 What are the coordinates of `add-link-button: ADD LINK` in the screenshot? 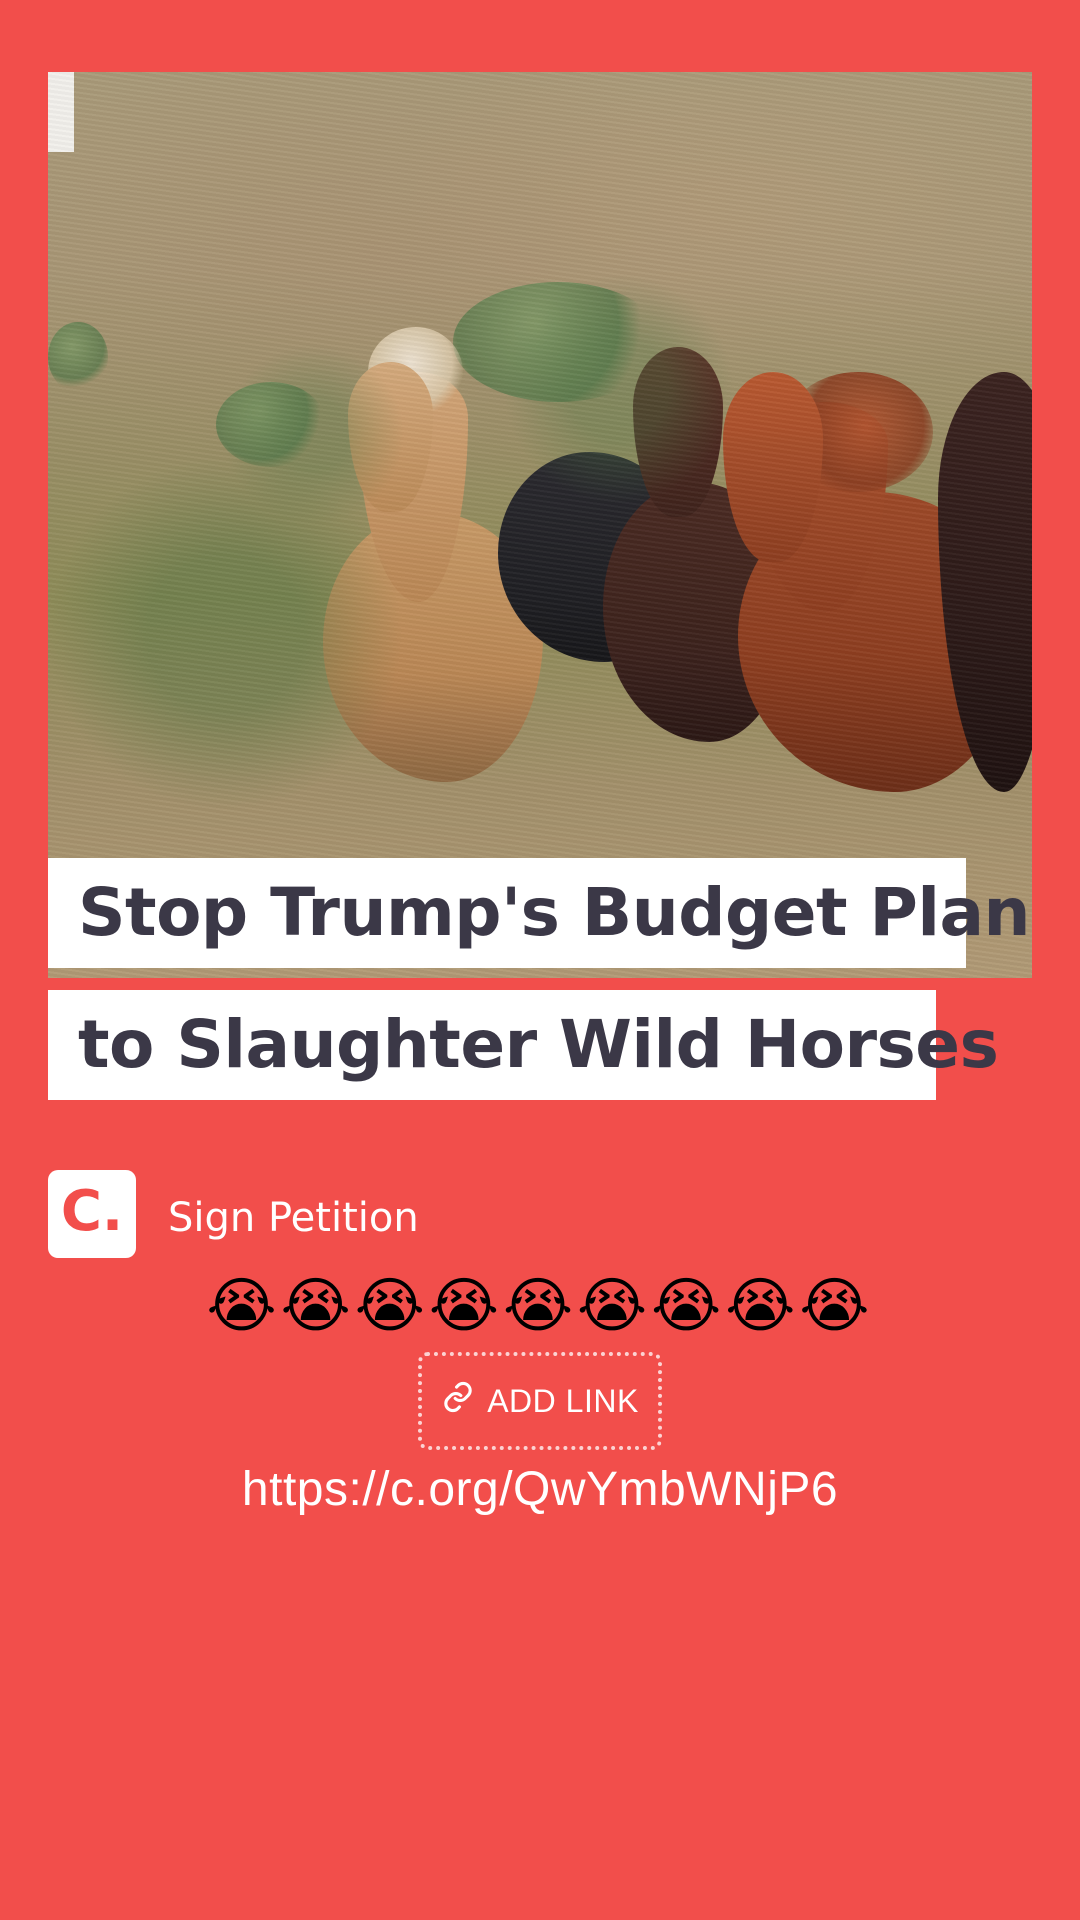 It's located at (540, 1401).